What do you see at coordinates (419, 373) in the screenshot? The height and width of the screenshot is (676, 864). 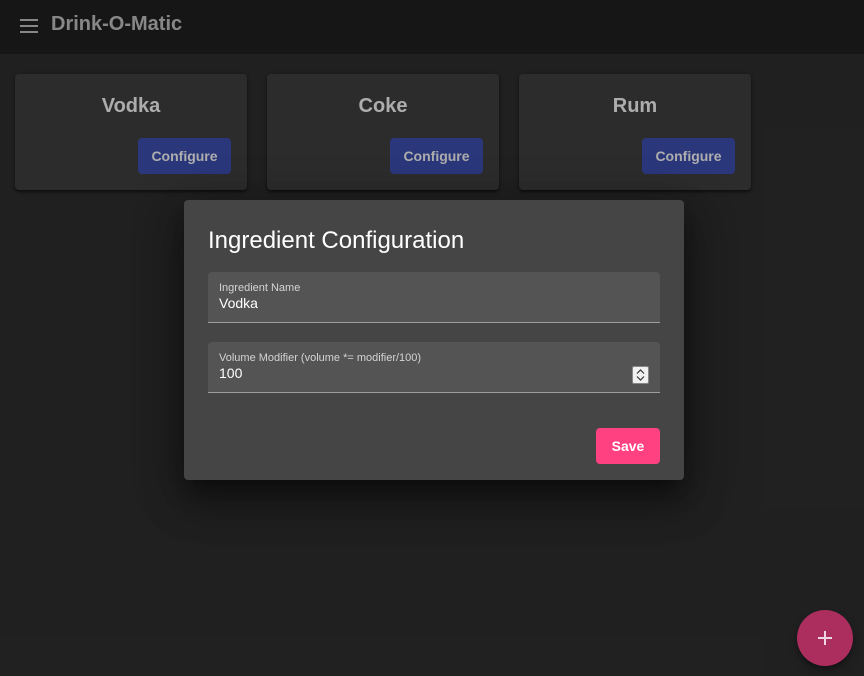 I see `volume-modifier-input` at bounding box center [419, 373].